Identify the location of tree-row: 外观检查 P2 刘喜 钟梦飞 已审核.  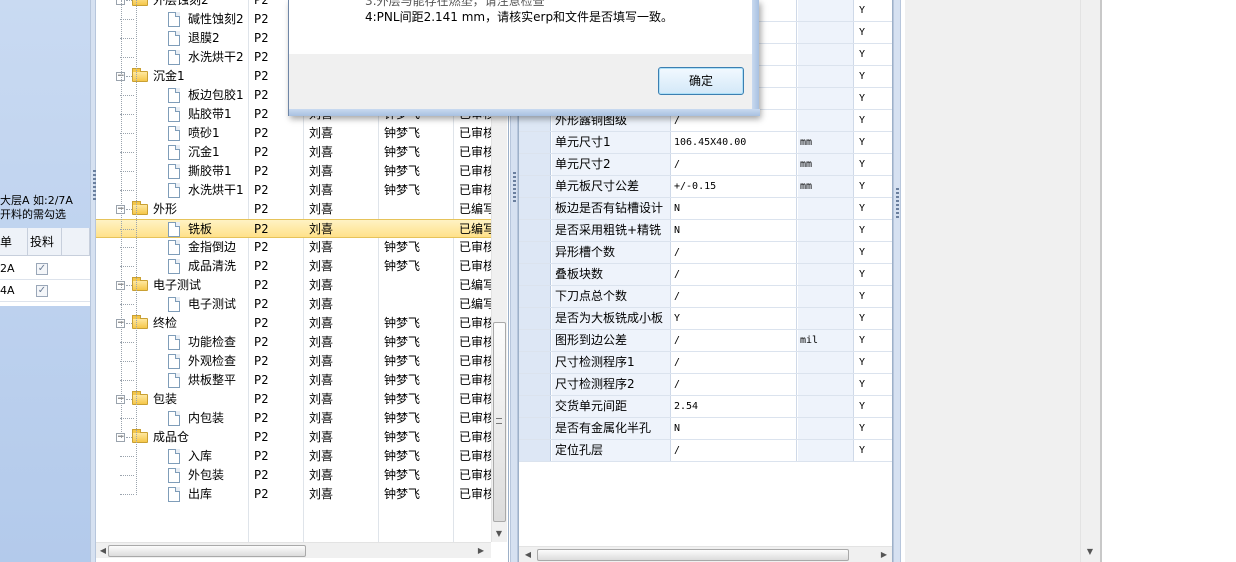
(295, 361).